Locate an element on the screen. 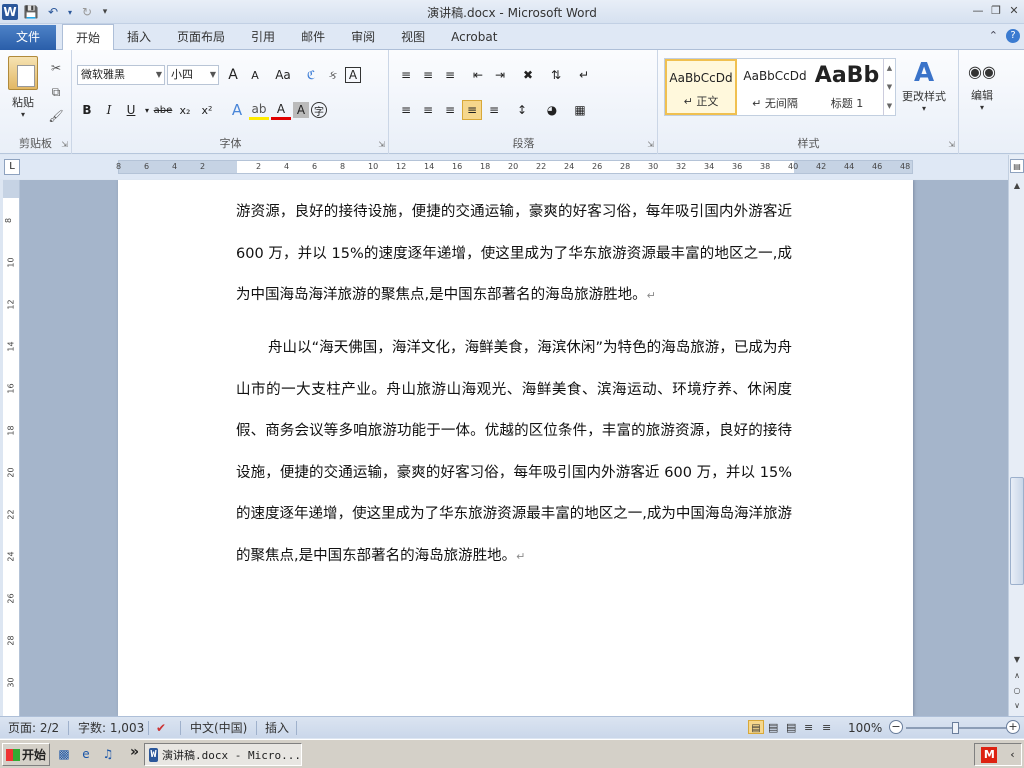 This screenshot has width=1024, height=768. draft-icon: ≡ is located at coordinates (826, 728).